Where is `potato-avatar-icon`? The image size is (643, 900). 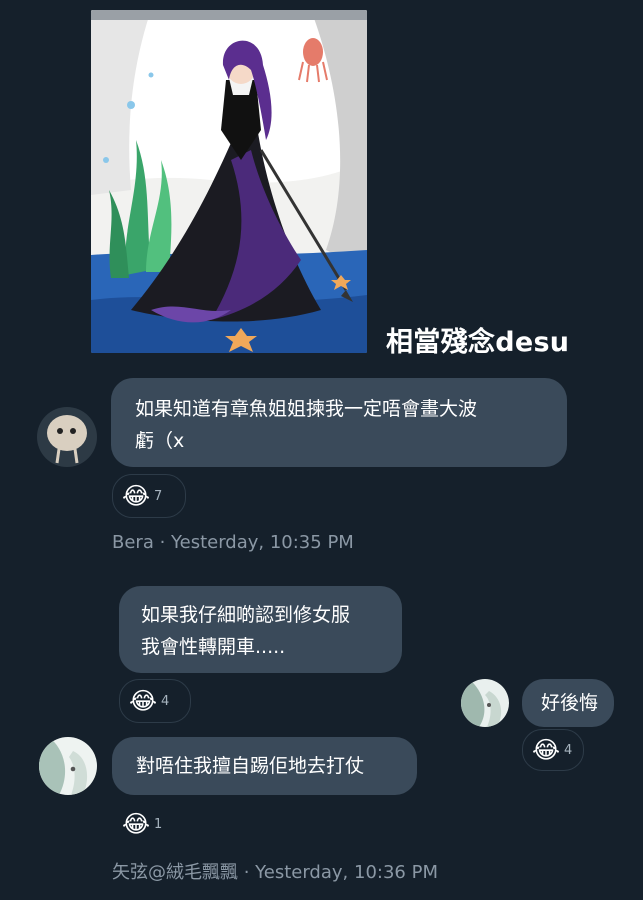
potato-avatar-icon is located at coordinates (67, 437).